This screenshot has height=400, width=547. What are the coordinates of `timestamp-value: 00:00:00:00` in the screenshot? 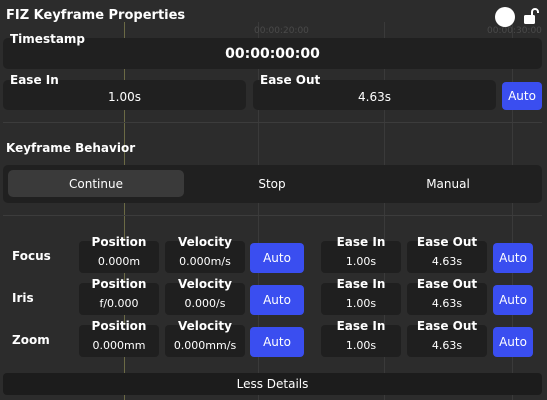 It's located at (272, 54).